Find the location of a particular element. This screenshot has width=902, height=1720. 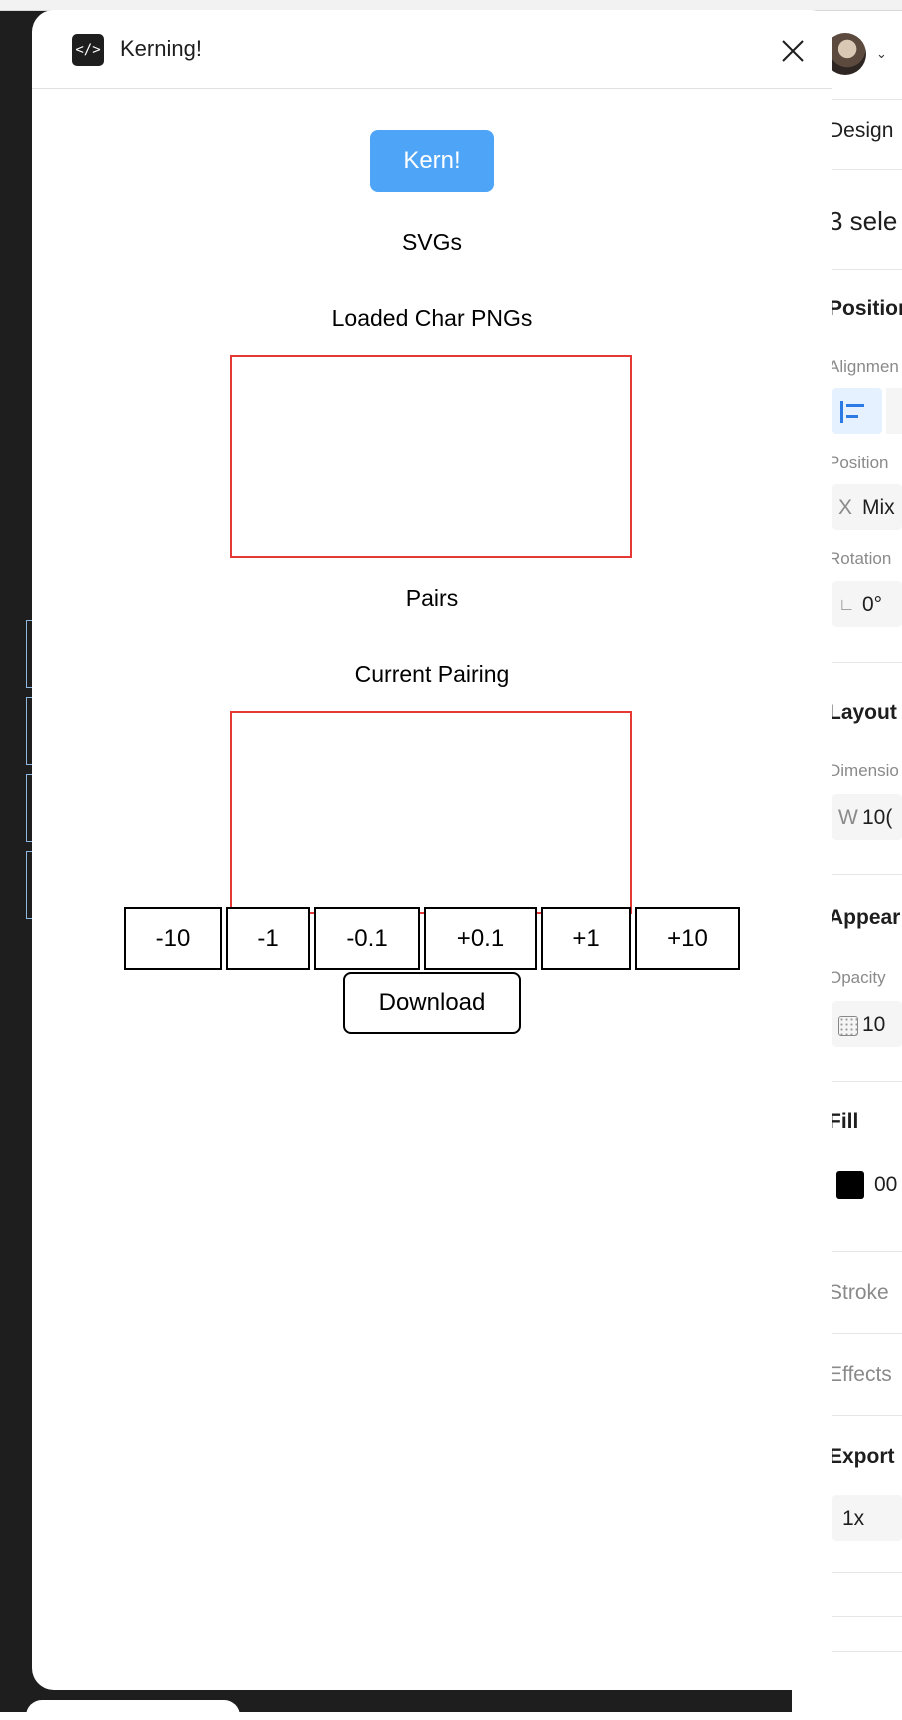

angle-icon: ∟ is located at coordinates (846, 604).